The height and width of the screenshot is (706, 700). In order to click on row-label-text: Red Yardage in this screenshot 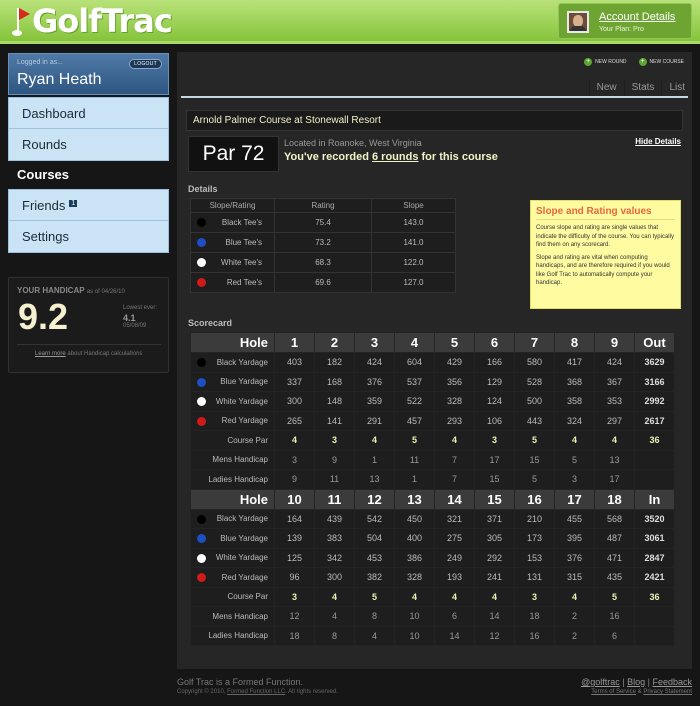, I will do `click(244, 577)`.